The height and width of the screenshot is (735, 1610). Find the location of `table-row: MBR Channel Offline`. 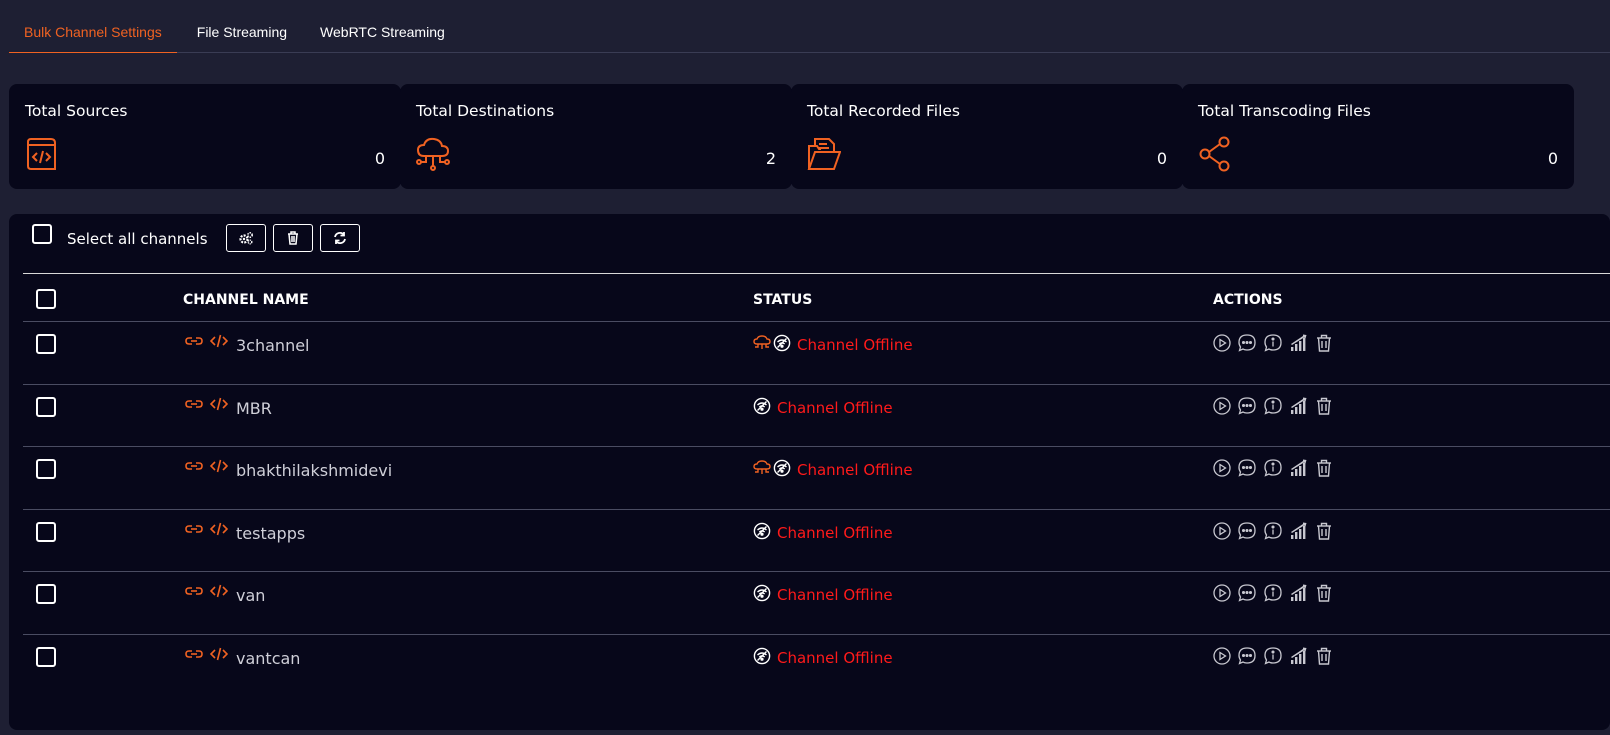

table-row: MBR Channel Offline is located at coordinates (809, 416).